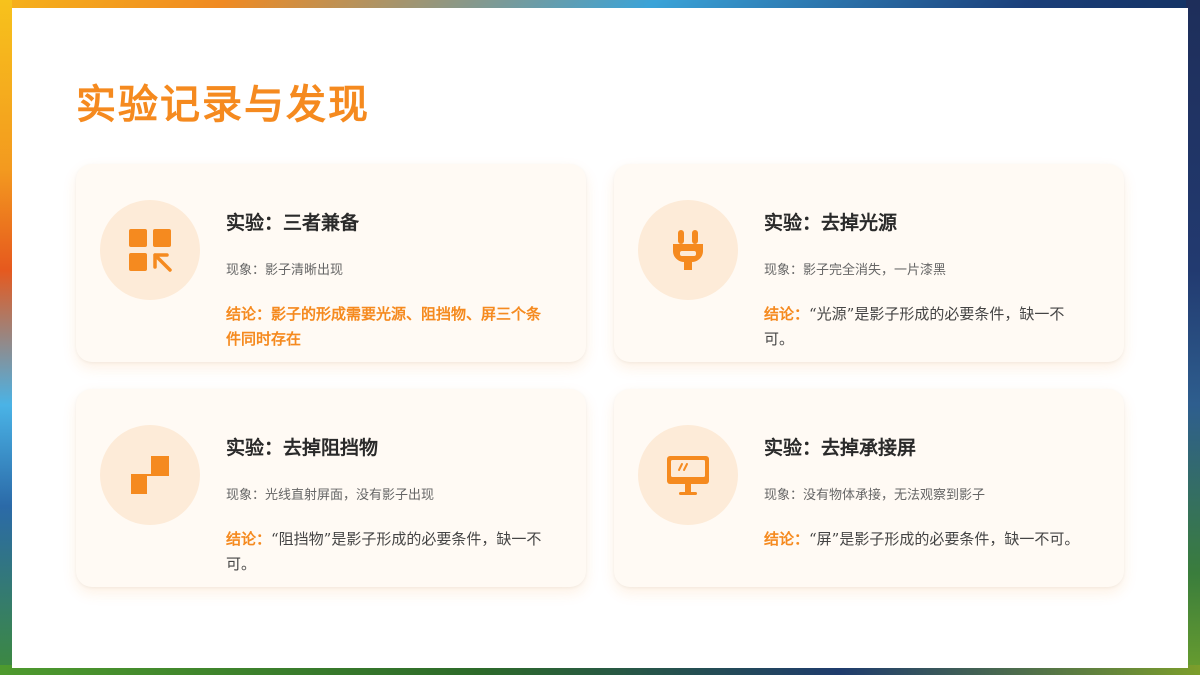 The width and height of the screenshot is (1200, 675). Describe the element at coordinates (914, 326) in the screenshot. I see `conclusion-body: “光源”是影子形成的必要条件，缺一不可。` at that location.